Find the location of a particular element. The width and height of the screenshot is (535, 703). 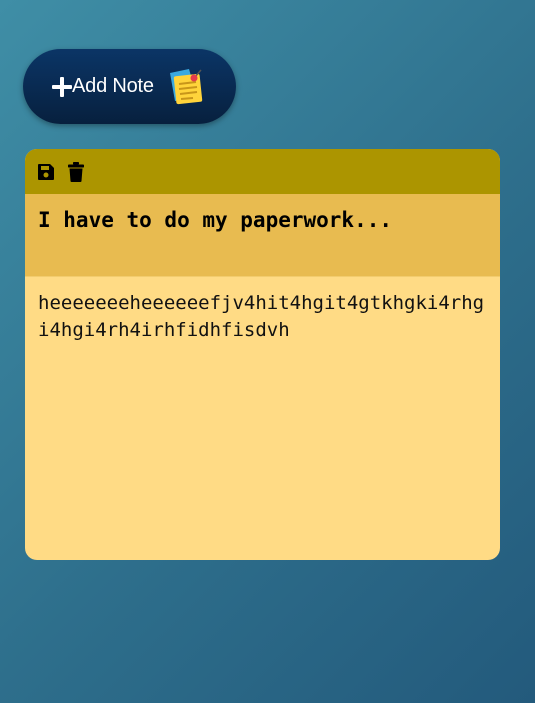

add-note-label: Add Note is located at coordinates (113, 86).